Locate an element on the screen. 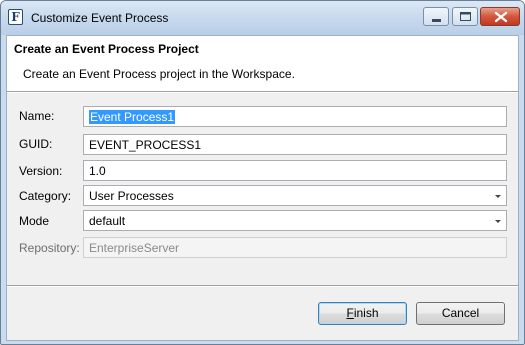  version-value: 1.0 is located at coordinates (97, 171).